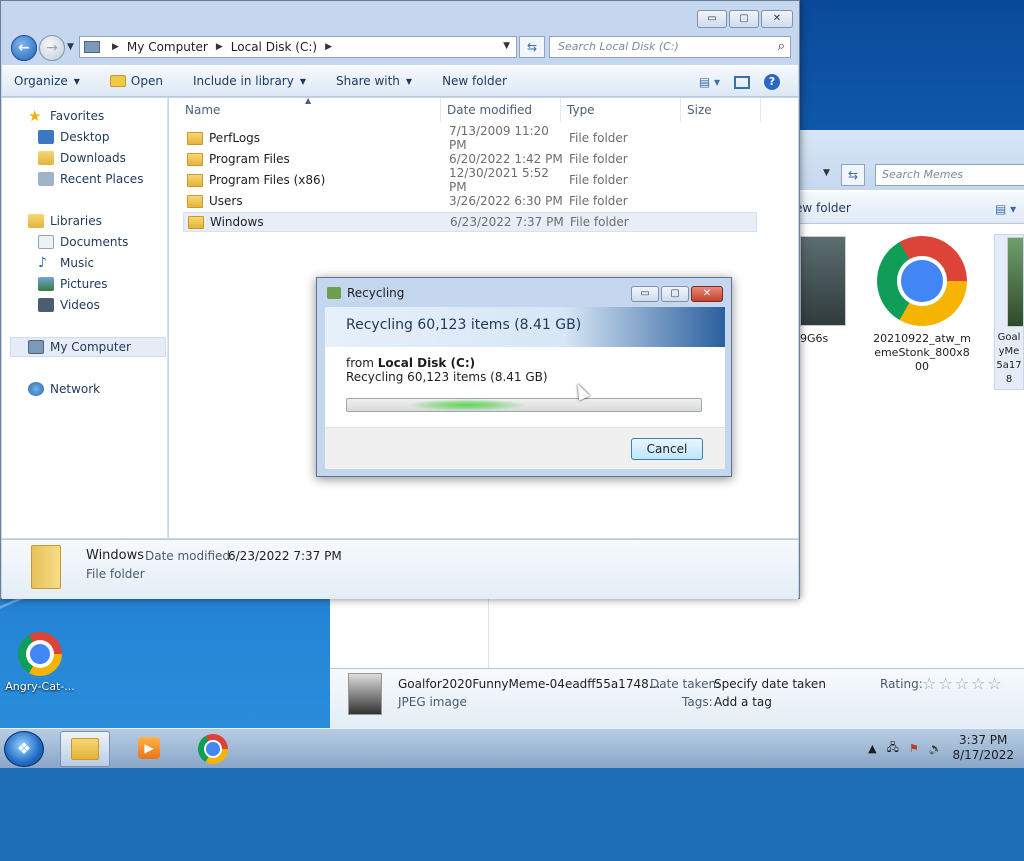 The image size is (1024, 861). I want to click on preview-pane-icon, so click(742, 82).